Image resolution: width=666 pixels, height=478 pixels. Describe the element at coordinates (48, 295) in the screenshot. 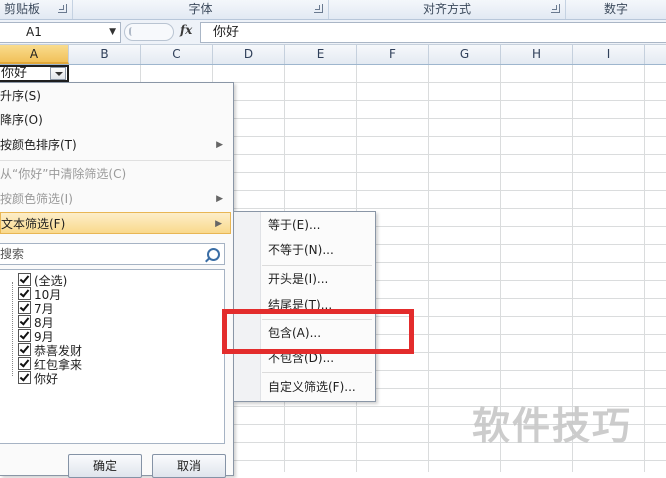

I see `list-item-label: 10月` at that location.